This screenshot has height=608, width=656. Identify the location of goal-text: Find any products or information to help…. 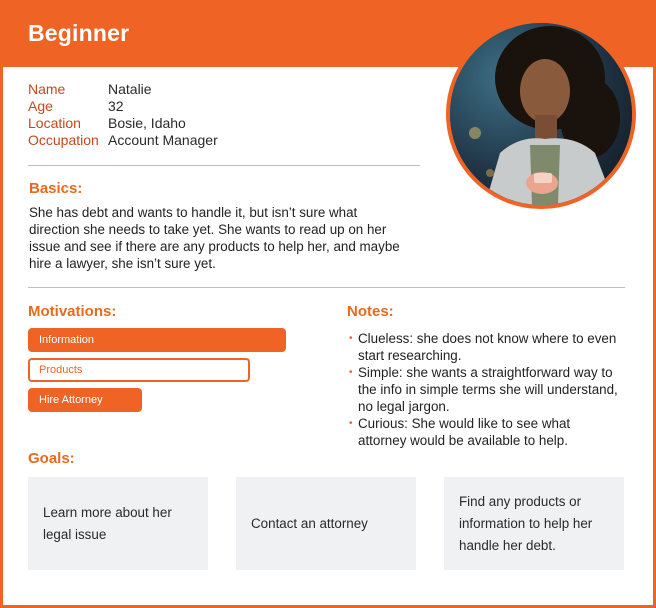
(526, 523).